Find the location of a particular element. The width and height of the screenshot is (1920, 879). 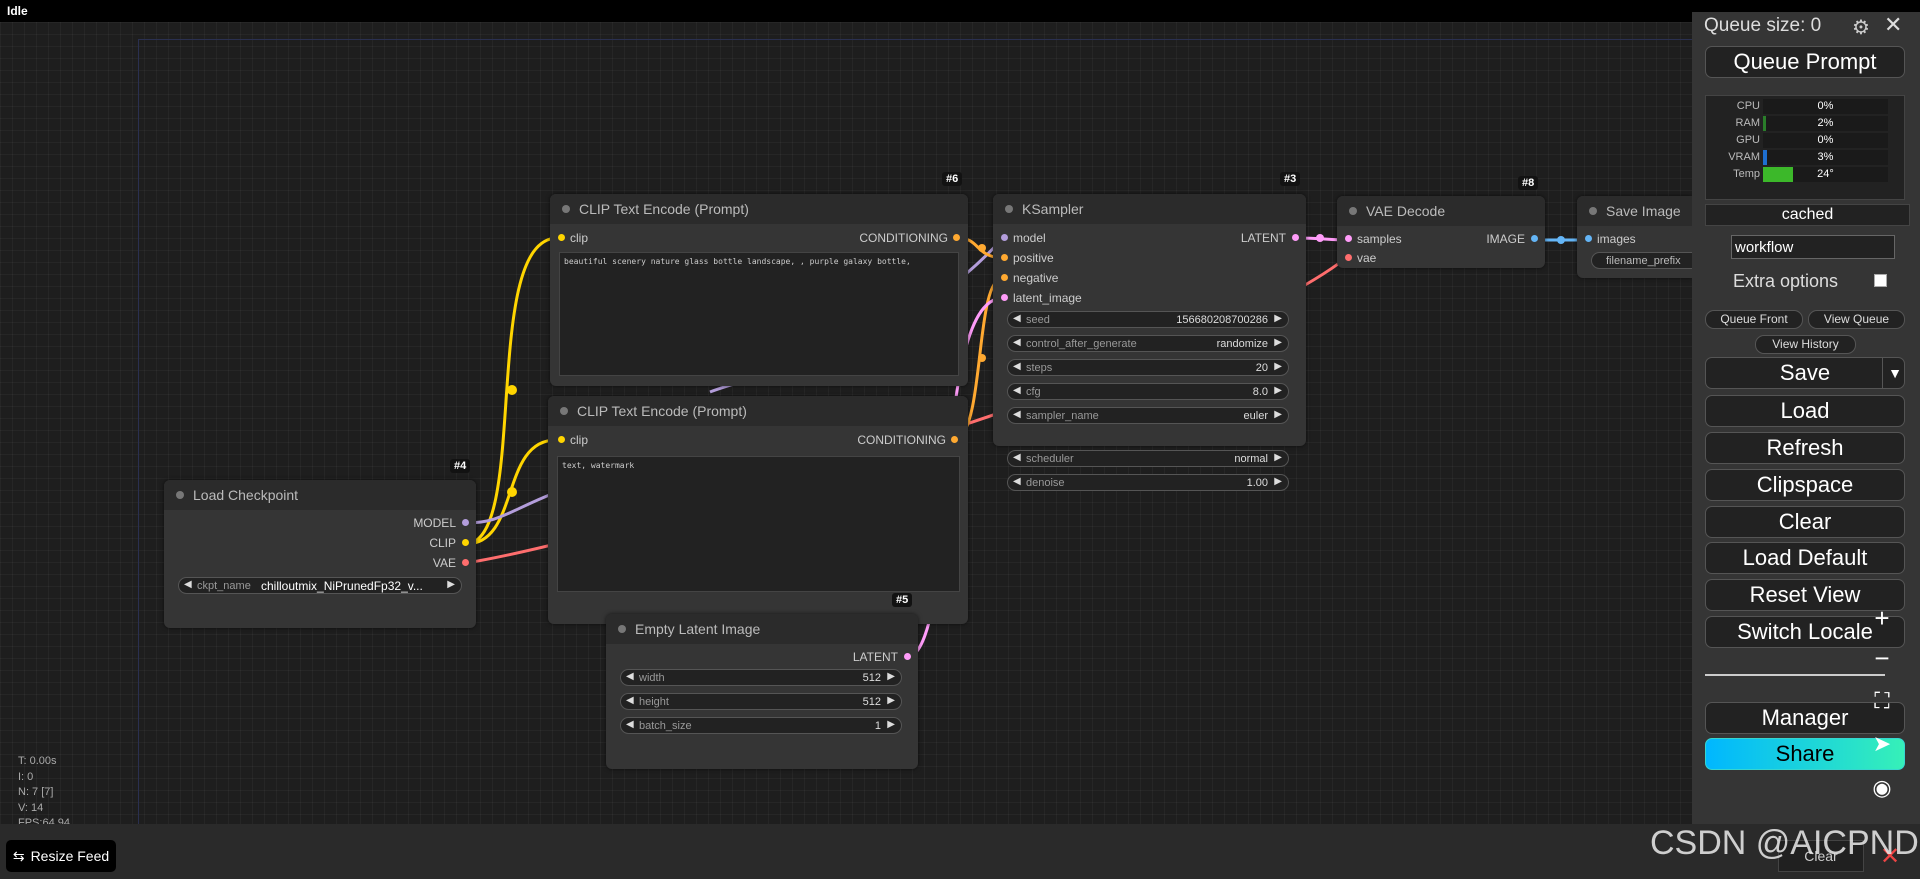

denoise-widget: ◀ denoise 1.00 ▶ is located at coordinates (1148, 482).